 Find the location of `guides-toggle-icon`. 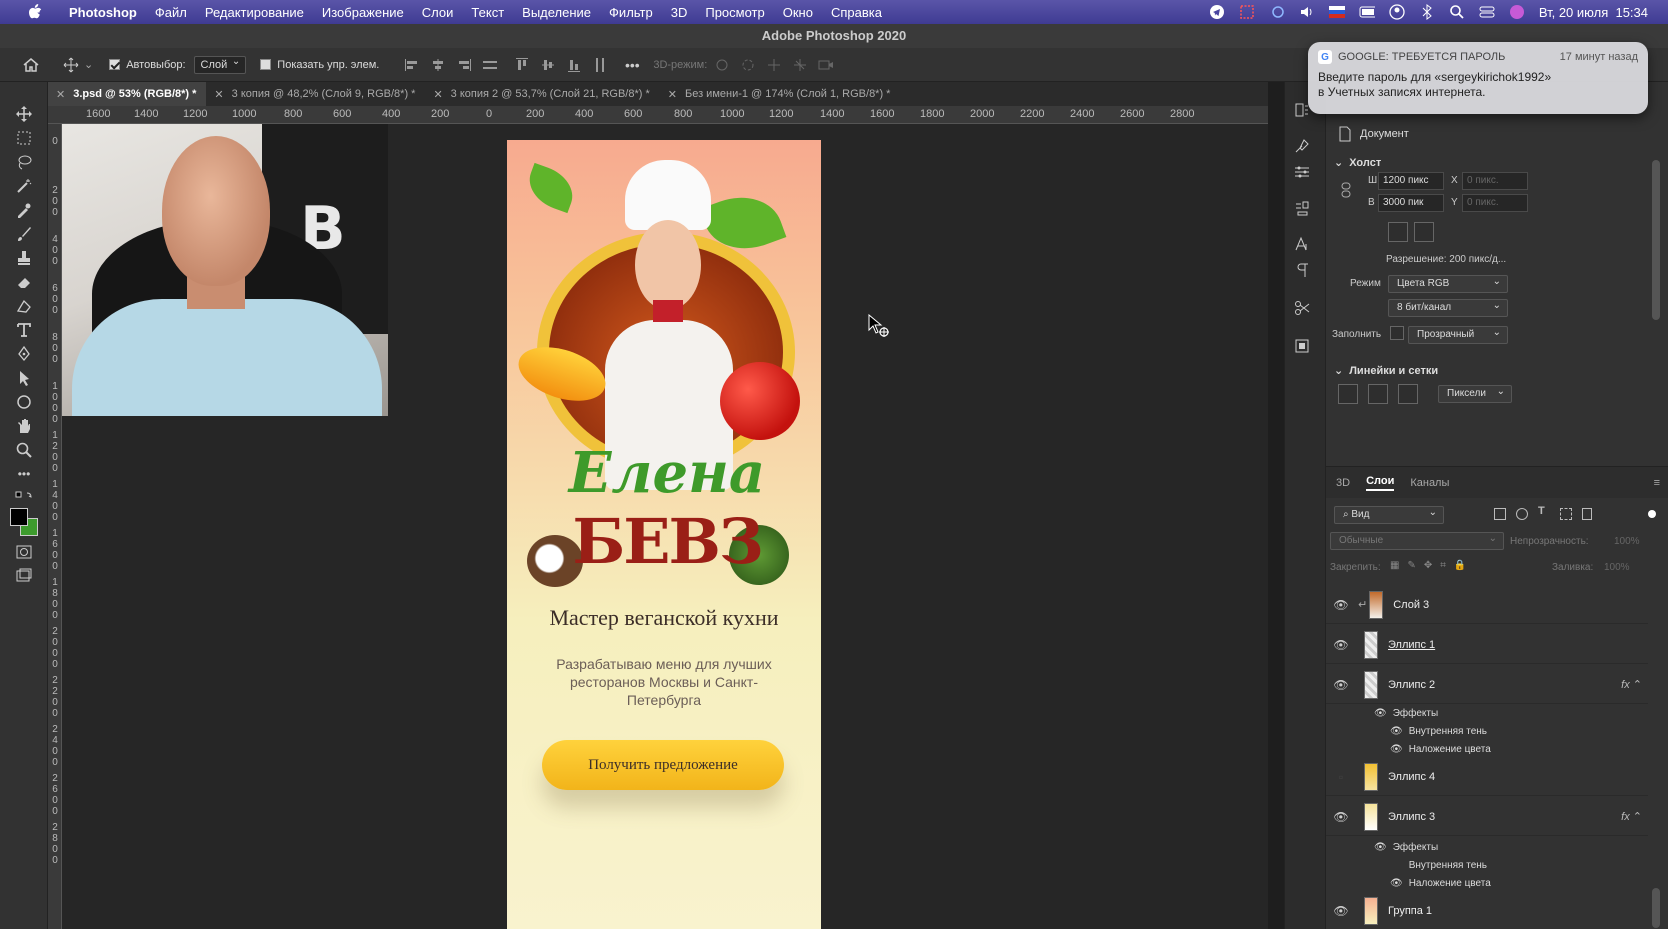

guides-toggle-icon is located at coordinates (1408, 394).